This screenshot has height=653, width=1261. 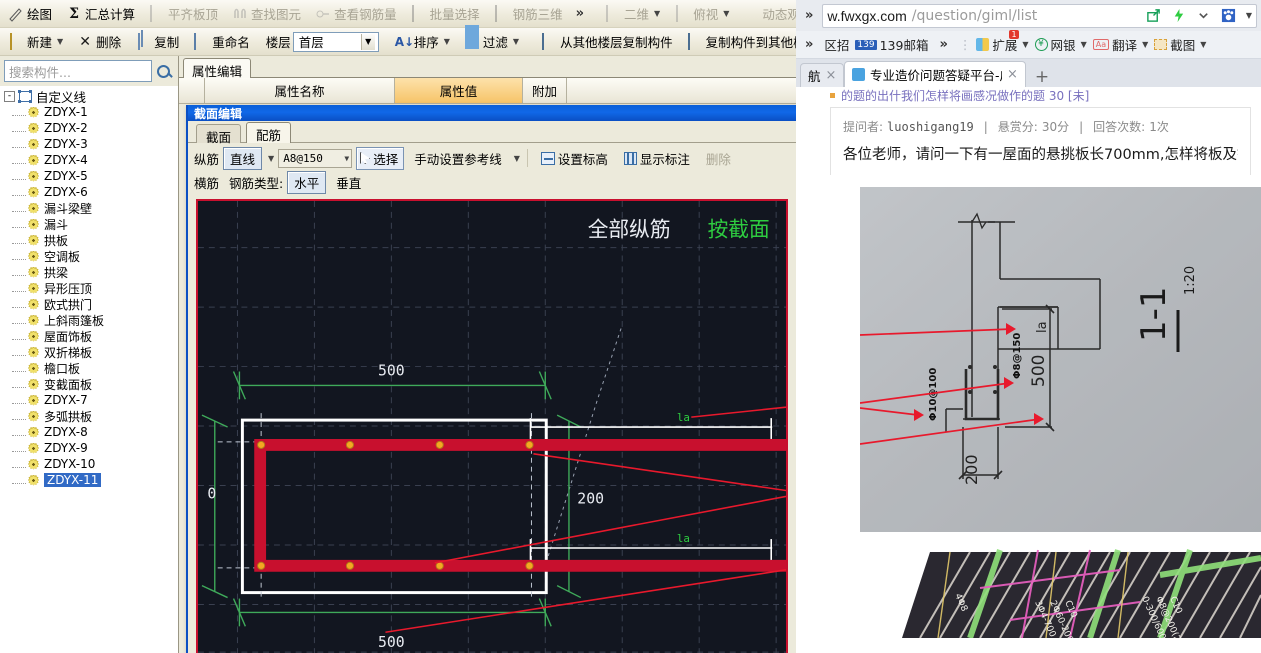 I want to click on tree-item: 变截面板, so click(x=89, y=384).